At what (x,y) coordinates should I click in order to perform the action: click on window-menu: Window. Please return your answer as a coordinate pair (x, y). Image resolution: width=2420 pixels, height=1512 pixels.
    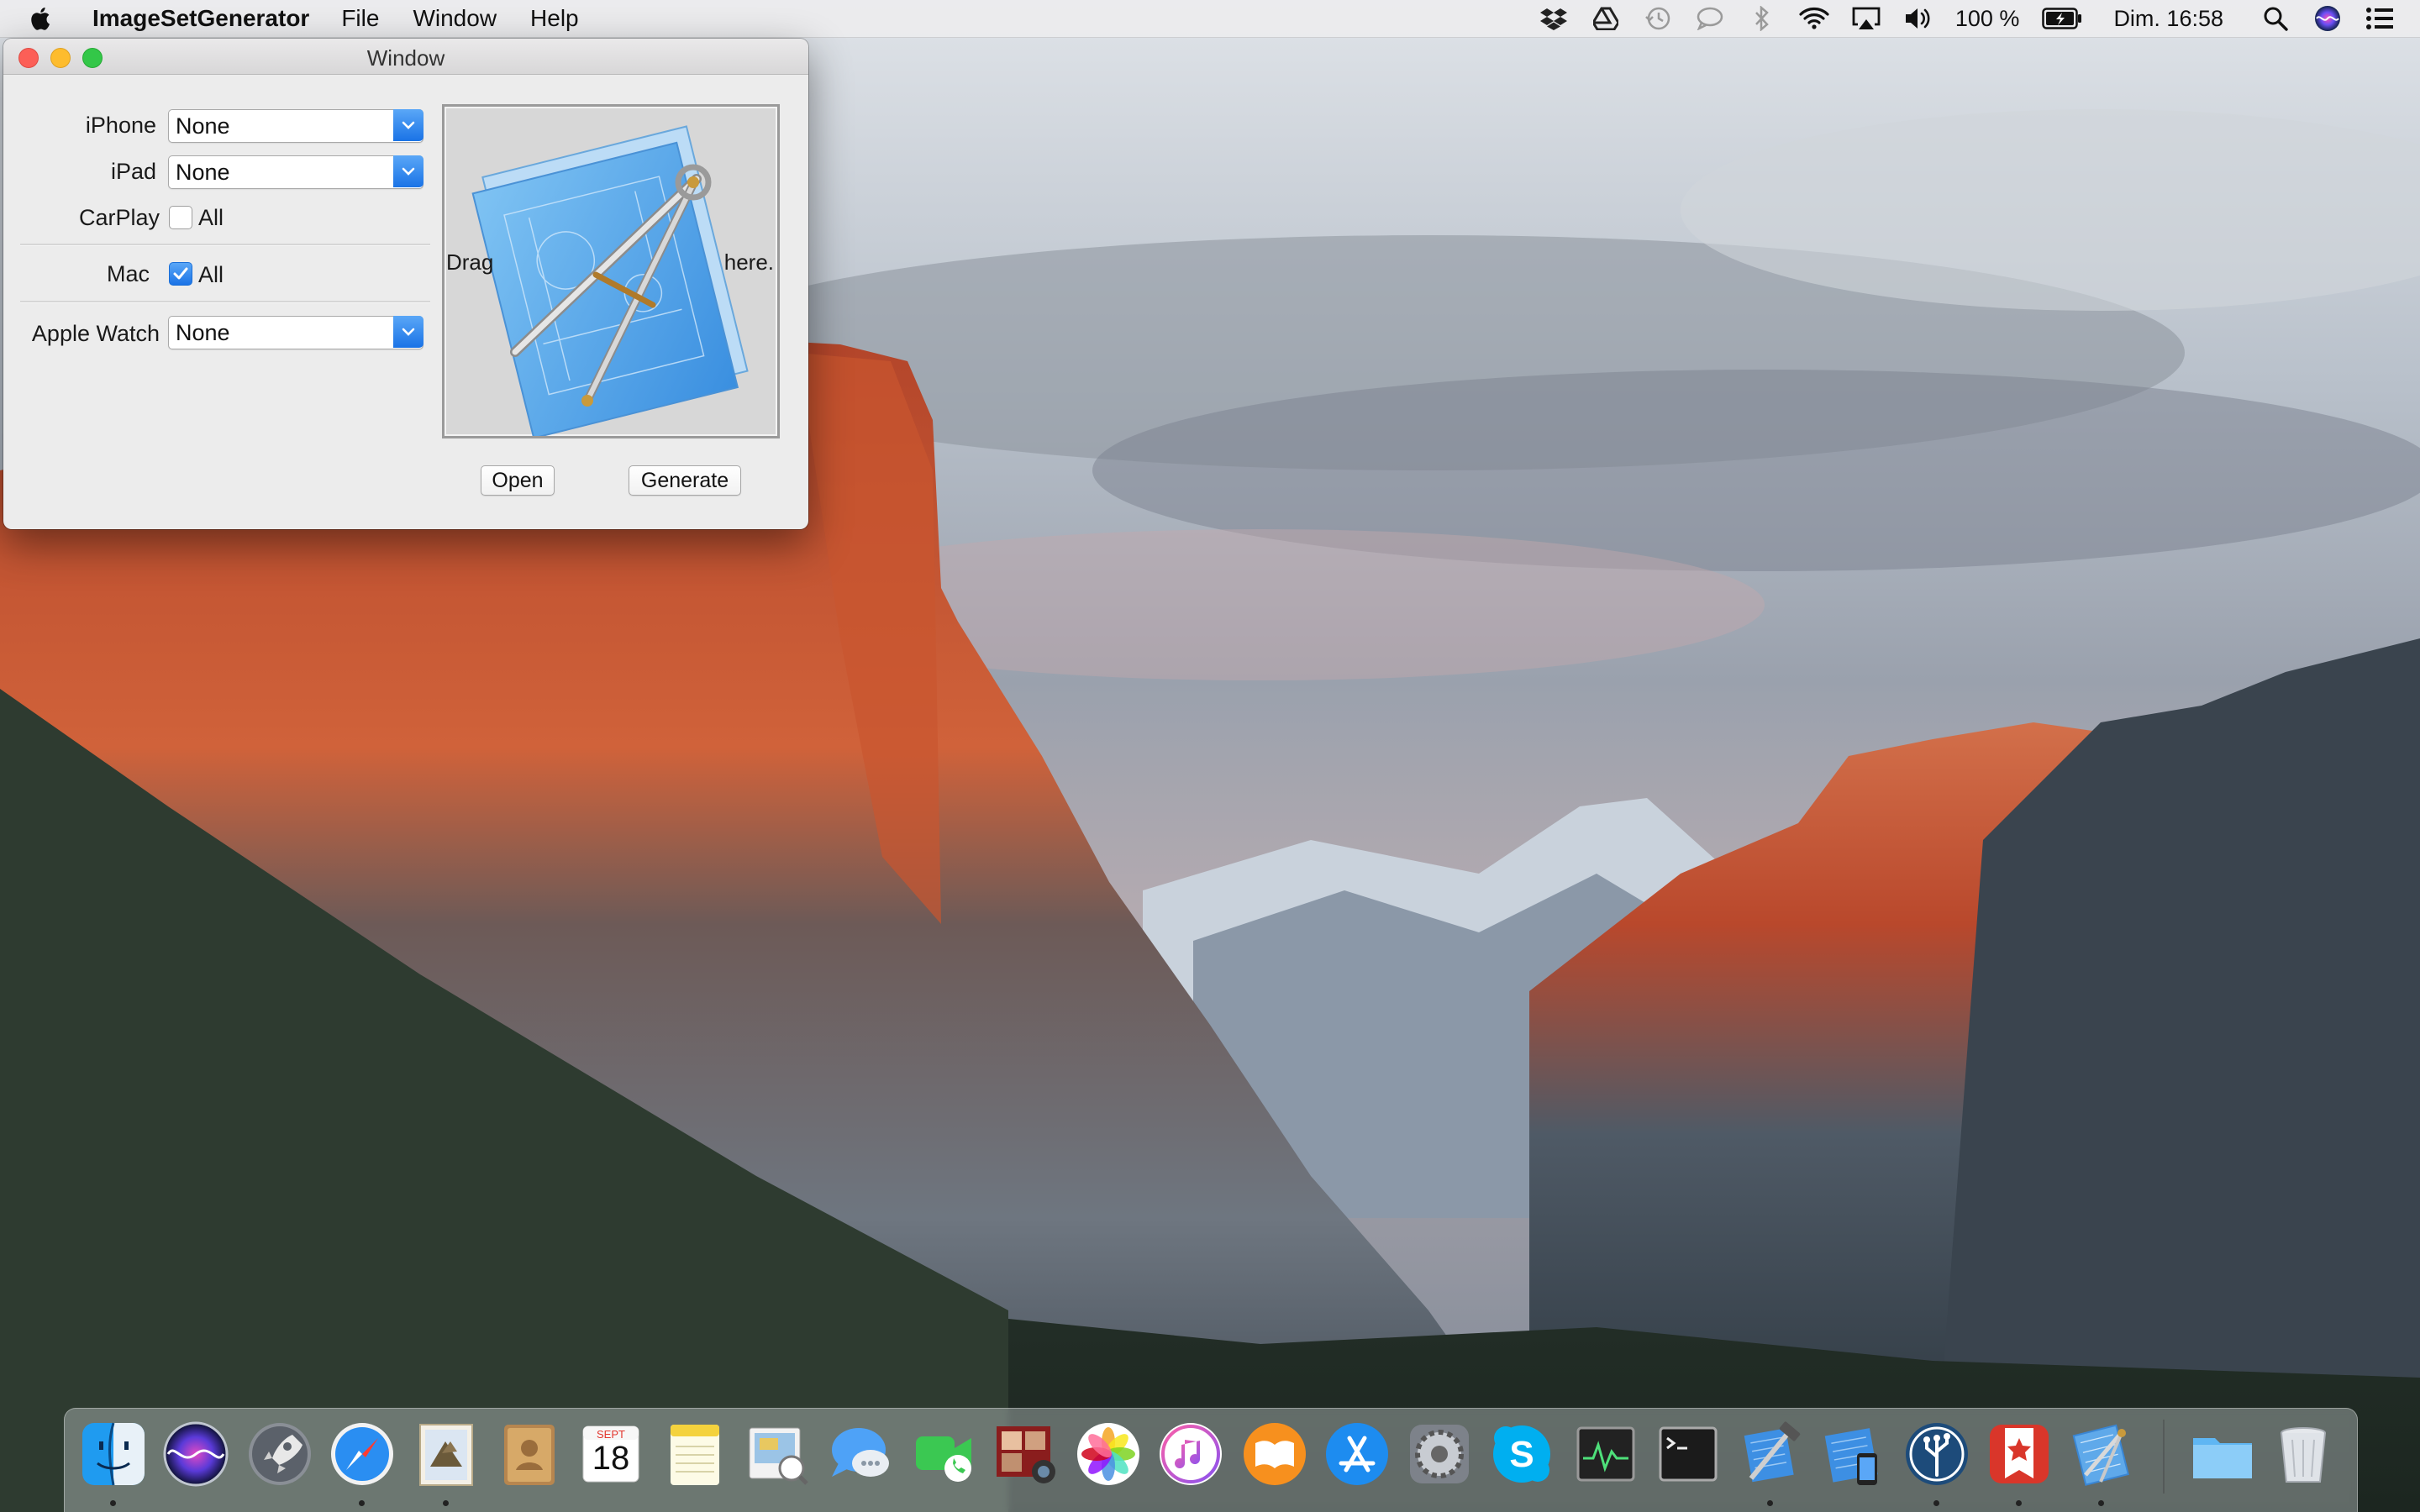
    Looking at the image, I should click on (455, 18).